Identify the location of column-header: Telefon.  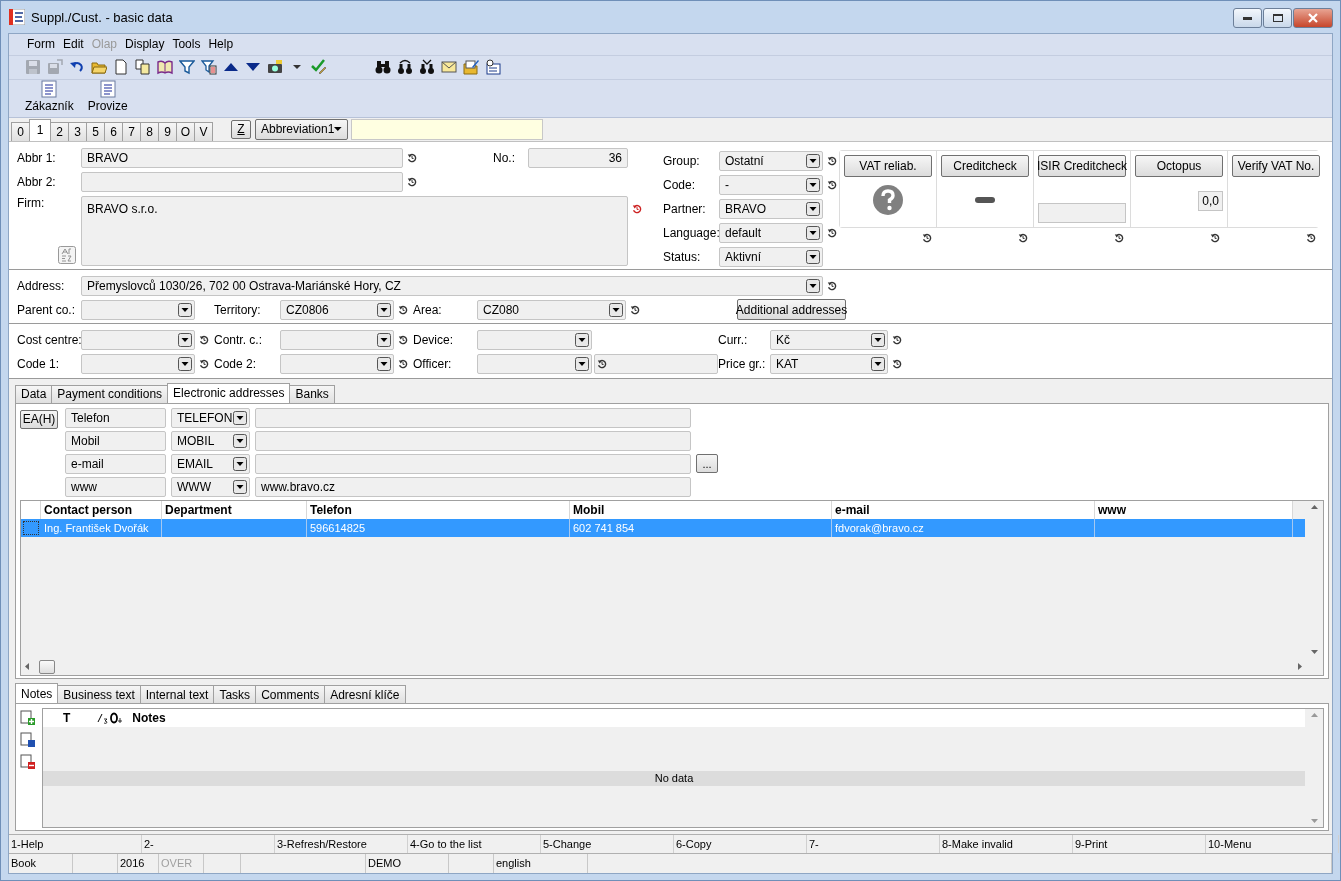
(438, 509).